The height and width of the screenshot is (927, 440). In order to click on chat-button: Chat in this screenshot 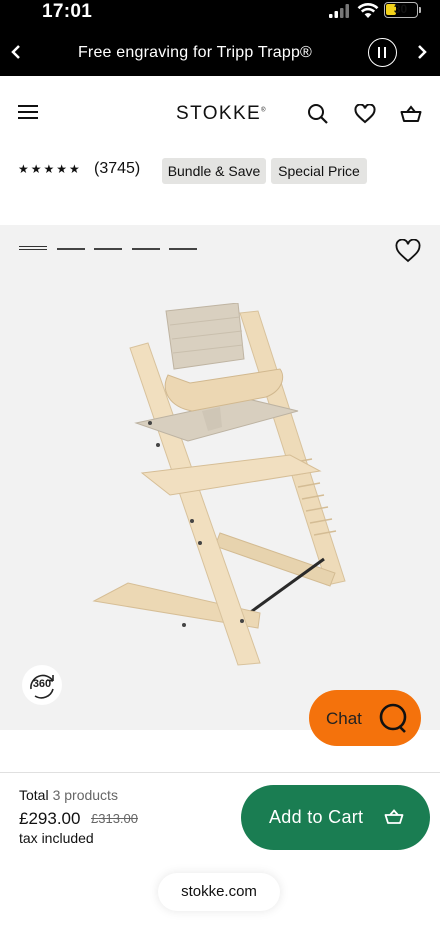, I will do `click(365, 718)`.